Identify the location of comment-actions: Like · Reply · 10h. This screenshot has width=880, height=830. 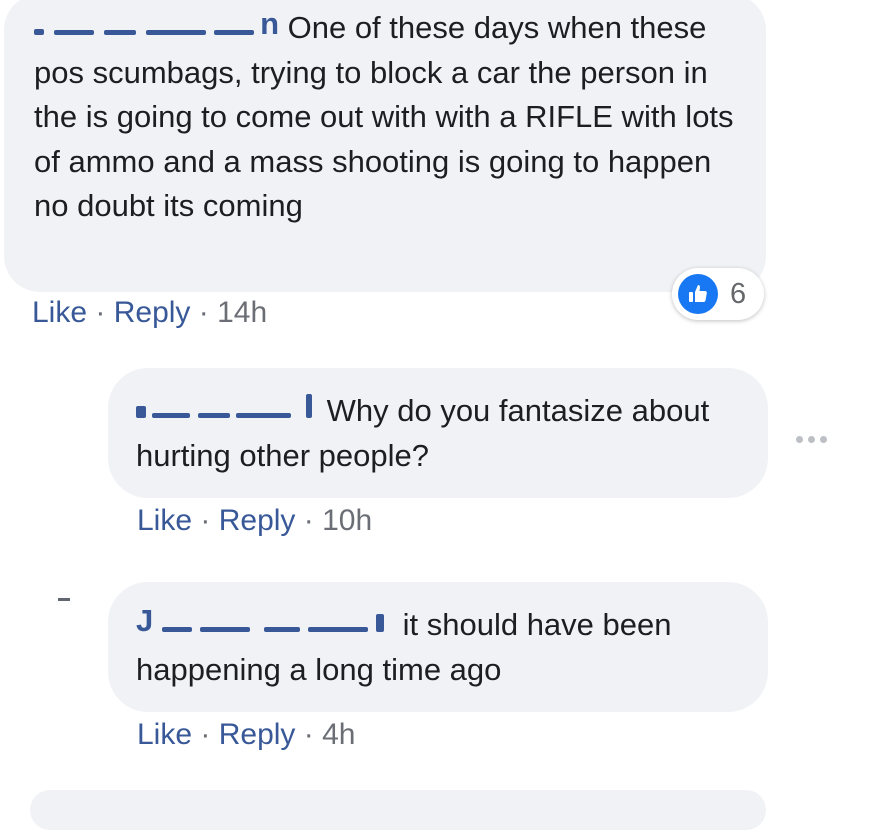
(254, 521).